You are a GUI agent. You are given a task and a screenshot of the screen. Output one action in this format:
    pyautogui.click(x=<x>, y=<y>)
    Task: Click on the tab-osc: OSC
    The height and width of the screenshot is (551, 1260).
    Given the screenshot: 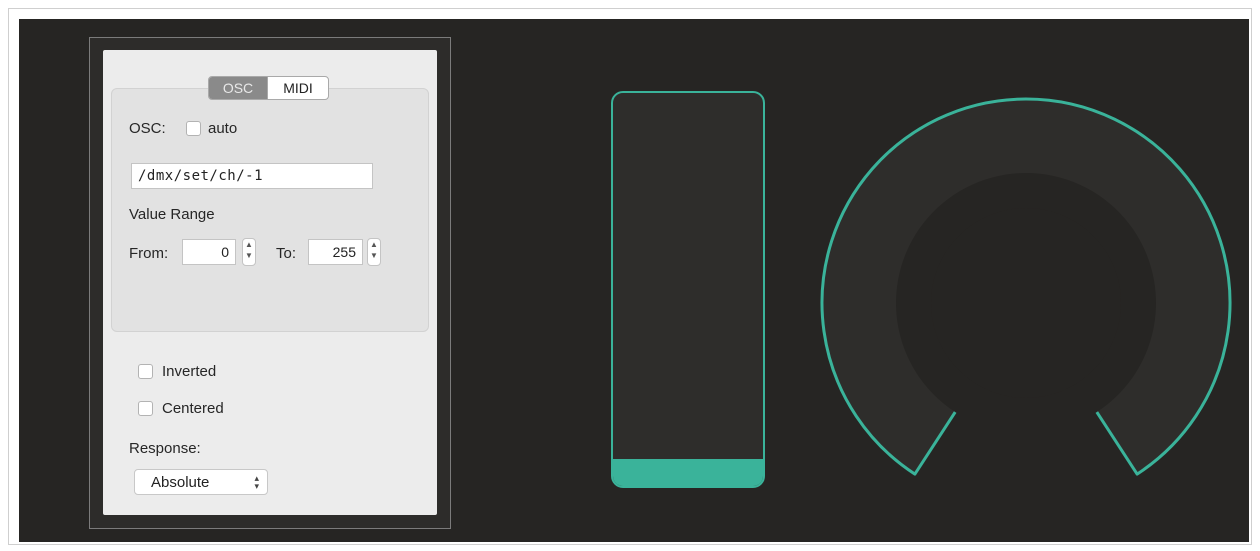 What is the action you would take?
    pyautogui.click(x=238, y=88)
    